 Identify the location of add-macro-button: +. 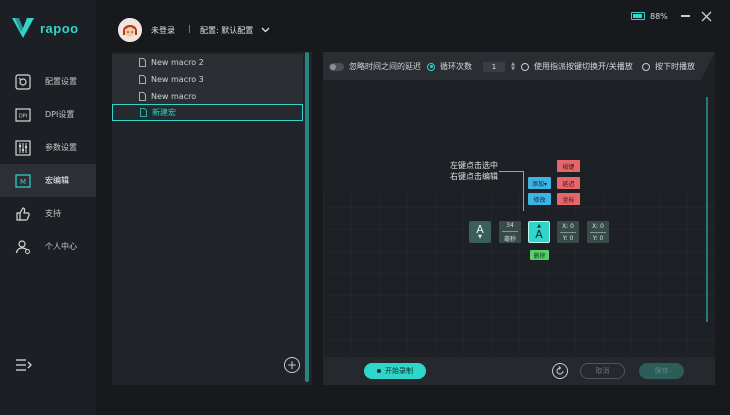
(292, 365).